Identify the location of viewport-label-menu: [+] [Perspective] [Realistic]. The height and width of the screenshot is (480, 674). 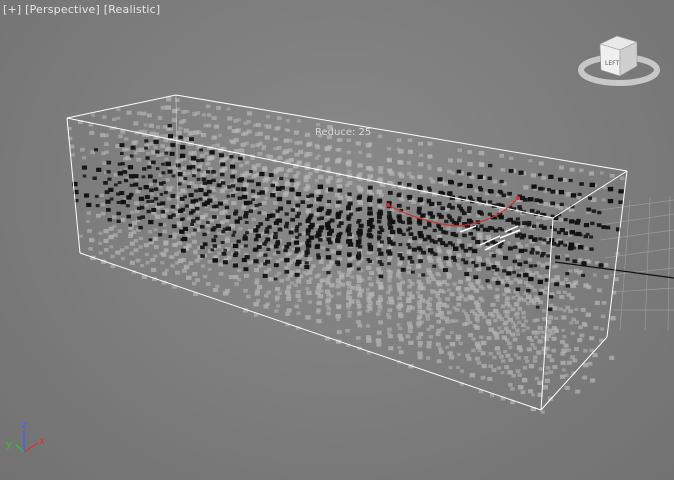
(81, 9).